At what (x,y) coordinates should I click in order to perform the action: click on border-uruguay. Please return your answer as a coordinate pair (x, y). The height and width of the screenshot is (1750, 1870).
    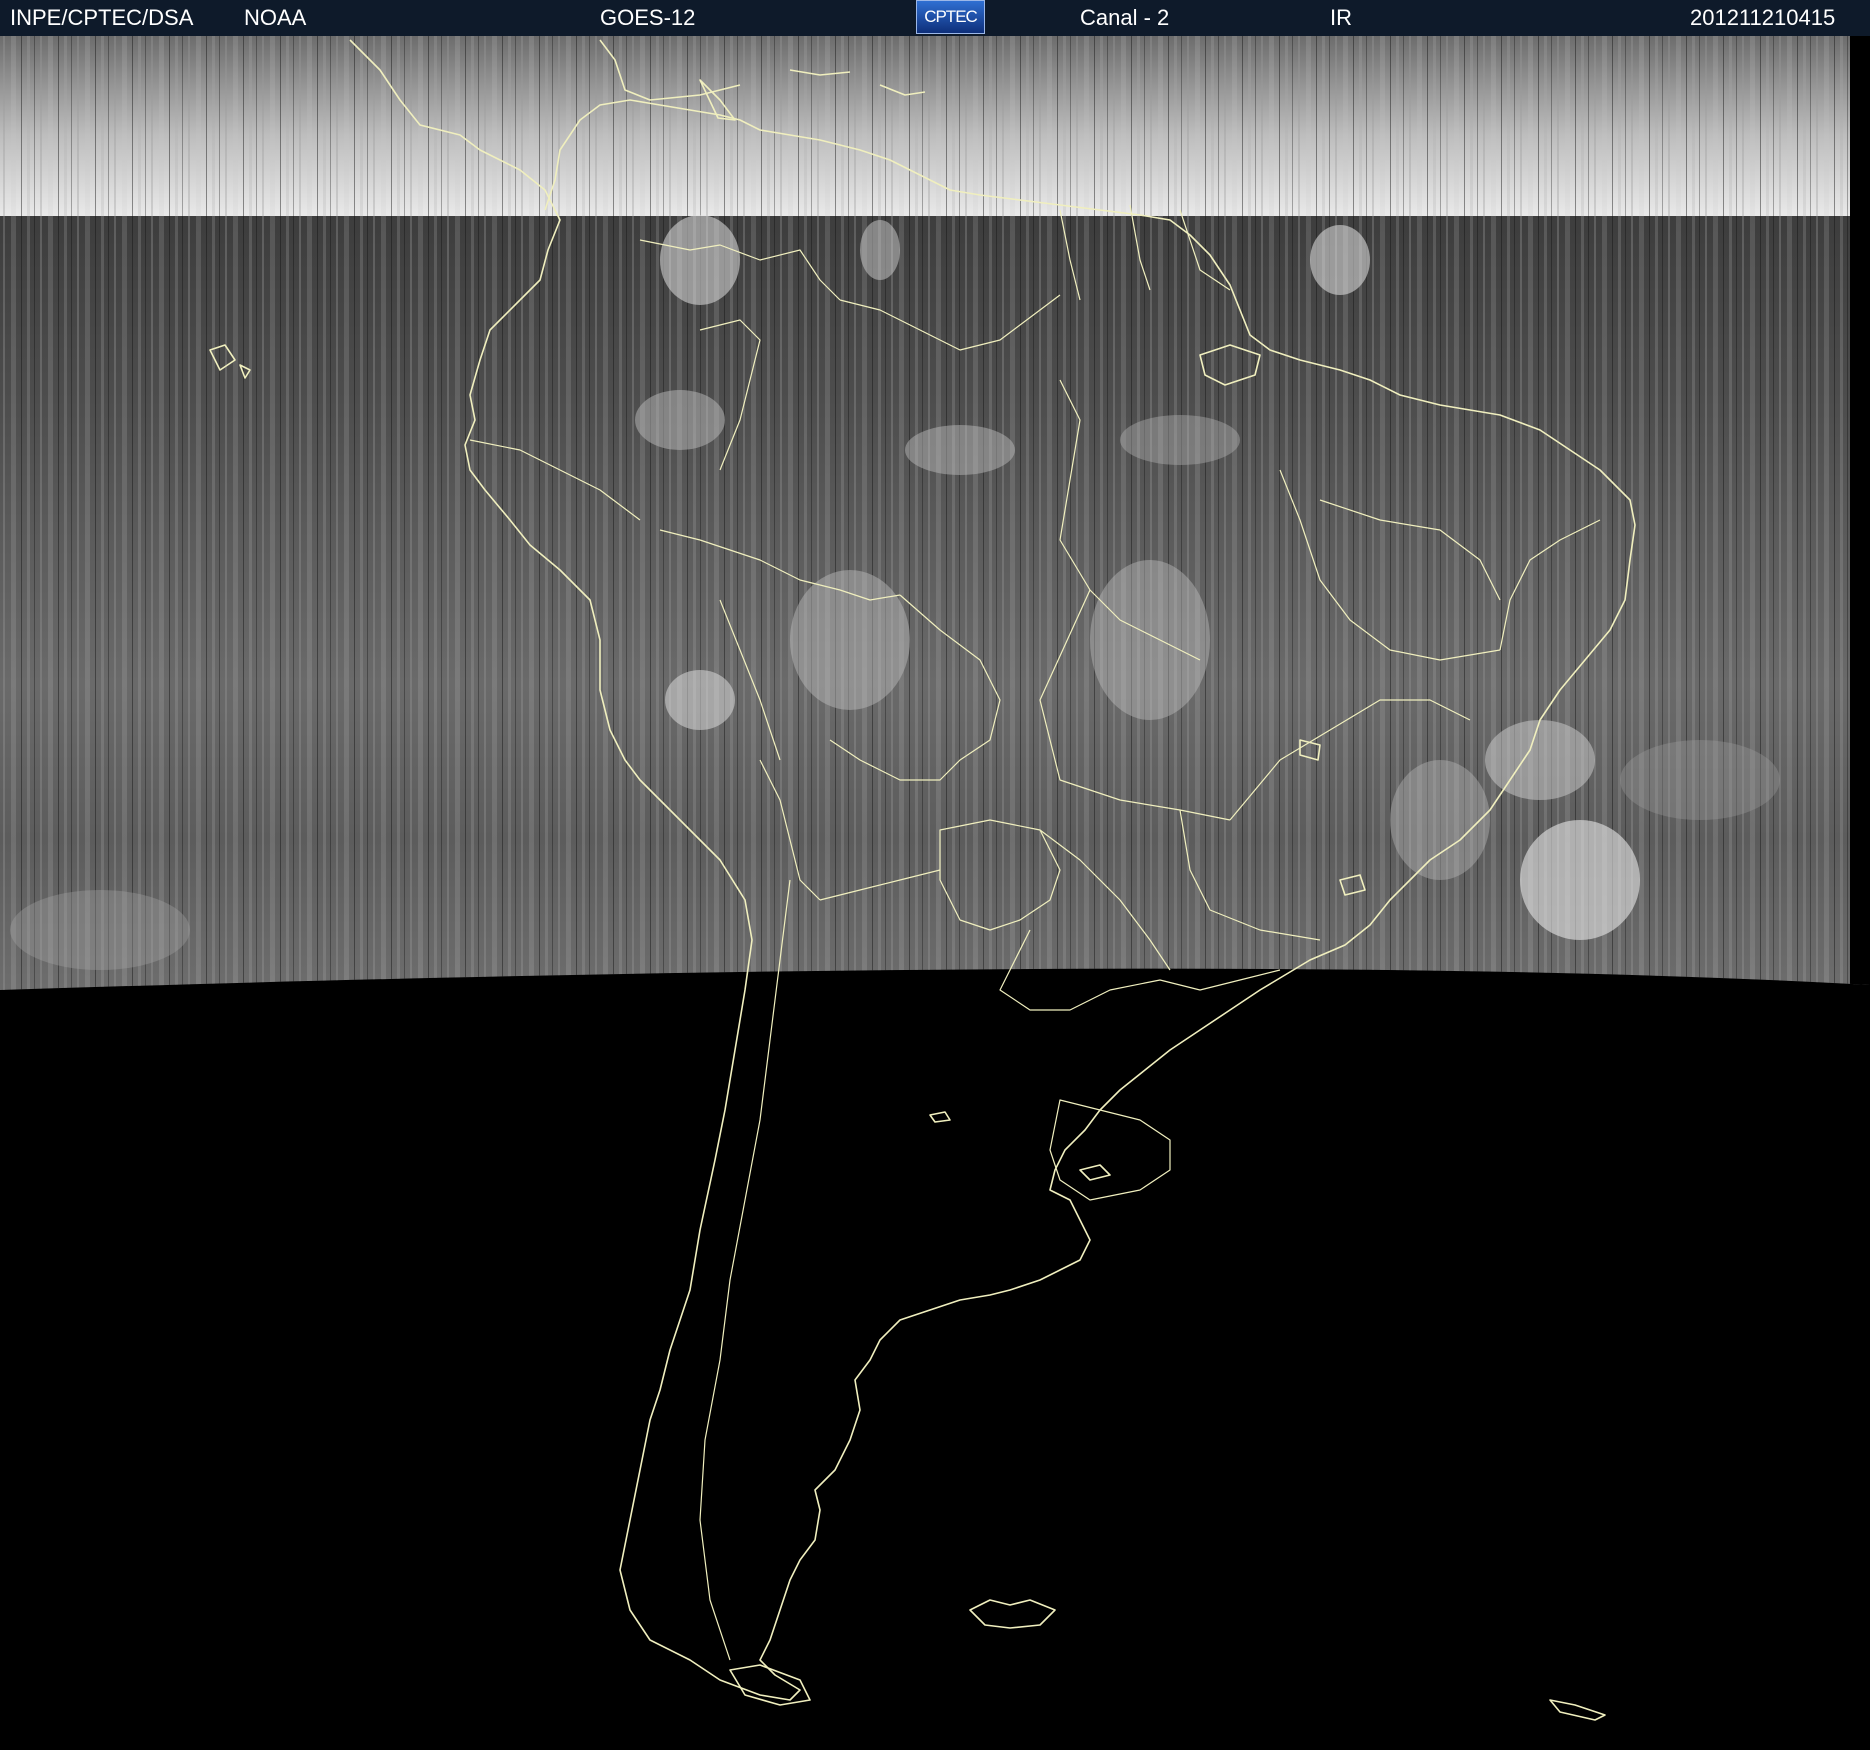
    Looking at the image, I should click on (1110, 1150).